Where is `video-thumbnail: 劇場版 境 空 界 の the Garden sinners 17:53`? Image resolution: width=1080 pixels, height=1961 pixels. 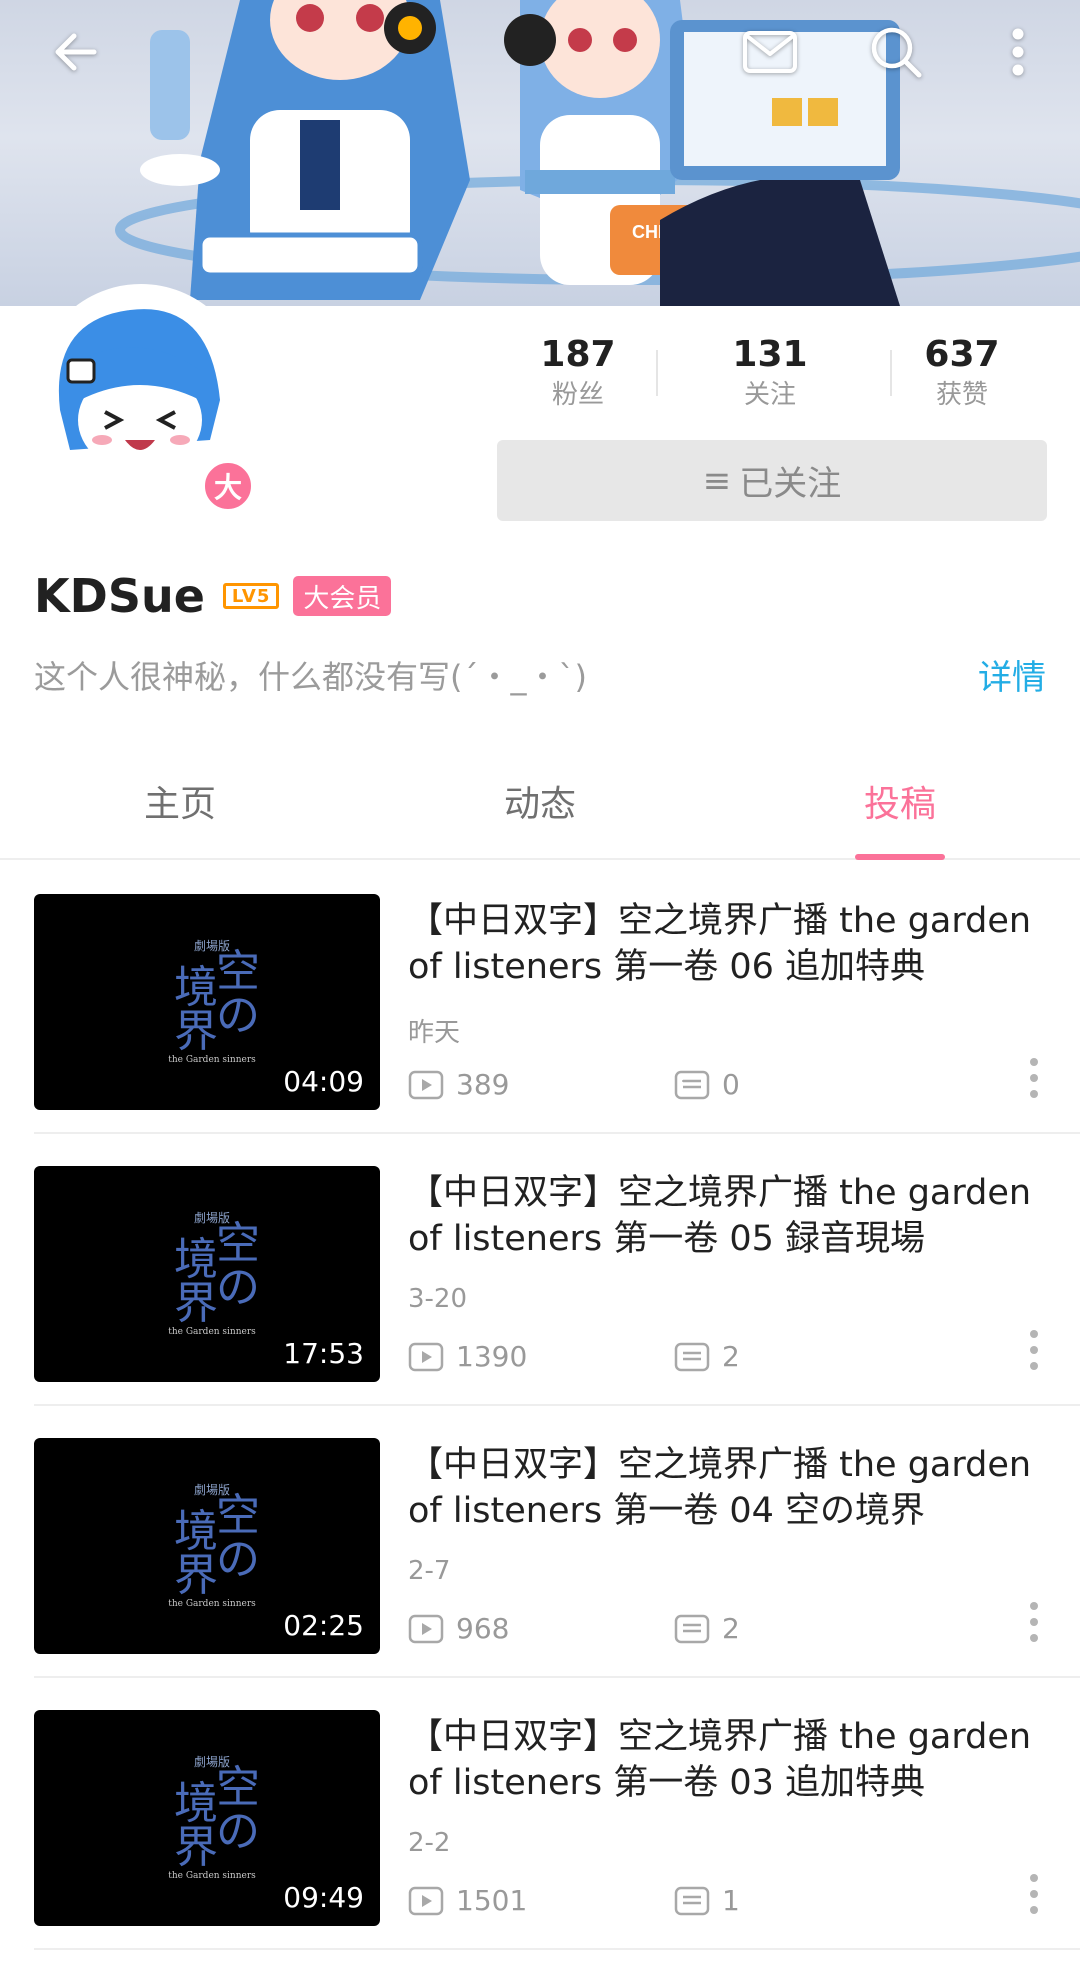
video-thumbnail: 劇場版 境 空 界 の the Garden sinners 17:53 is located at coordinates (207, 1274).